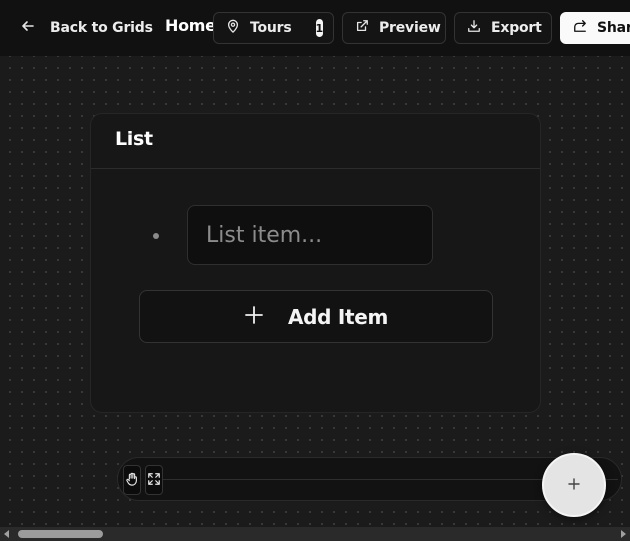  What do you see at coordinates (310, 235) in the screenshot?
I see `list-item-input` at bounding box center [310, 235].